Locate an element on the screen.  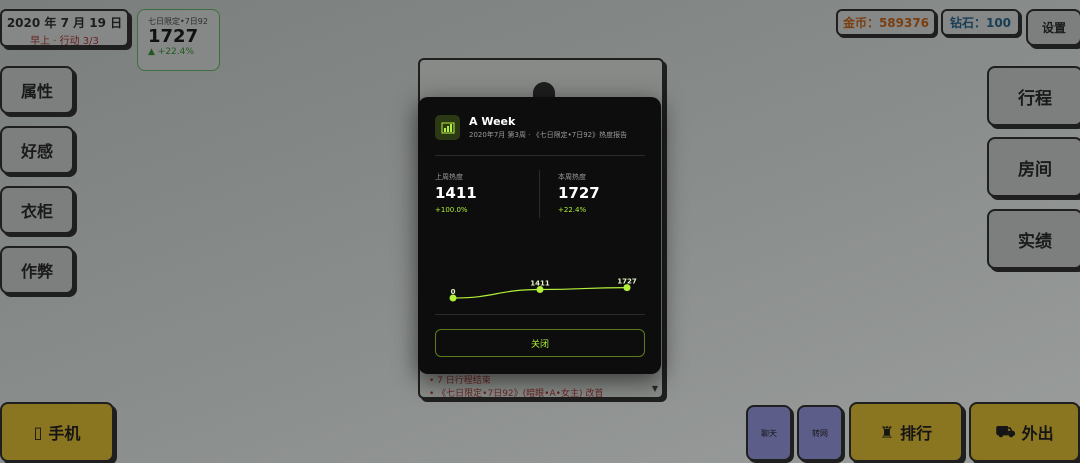
chat-button: 聊天 is located at coordinates (769, 433).